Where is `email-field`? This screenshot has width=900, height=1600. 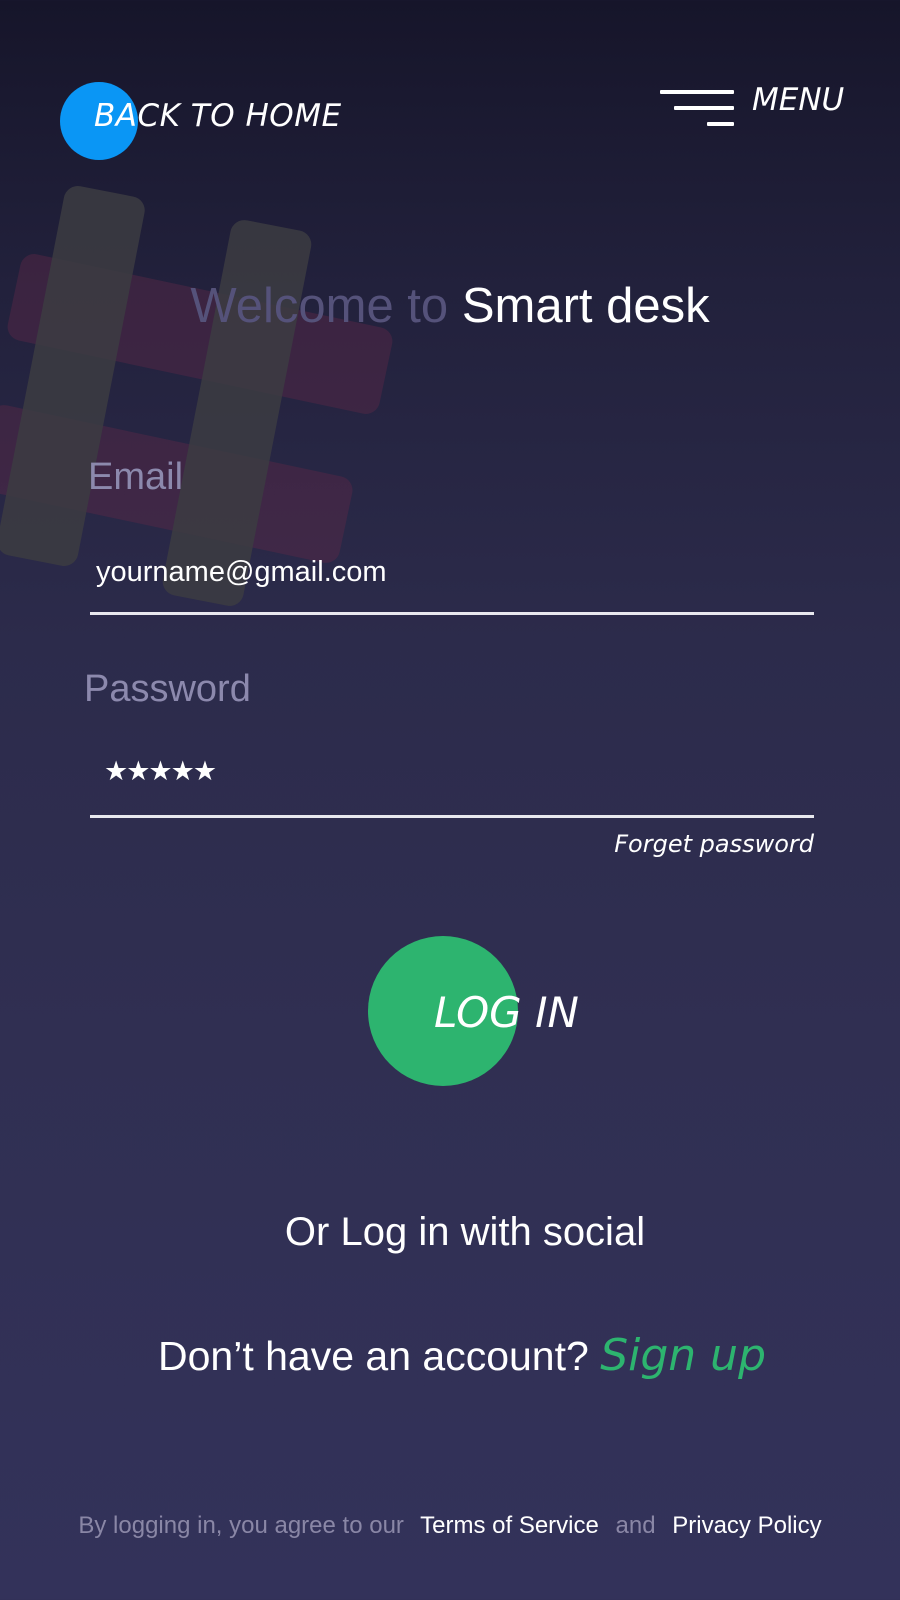
email-field is located at coordinates (446, 572).